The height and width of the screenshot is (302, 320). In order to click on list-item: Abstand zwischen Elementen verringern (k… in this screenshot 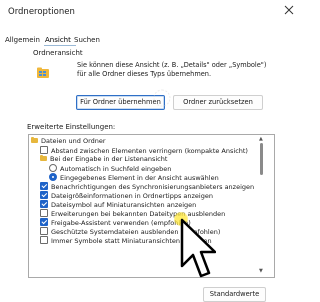, I will do `click(144, 150)`.